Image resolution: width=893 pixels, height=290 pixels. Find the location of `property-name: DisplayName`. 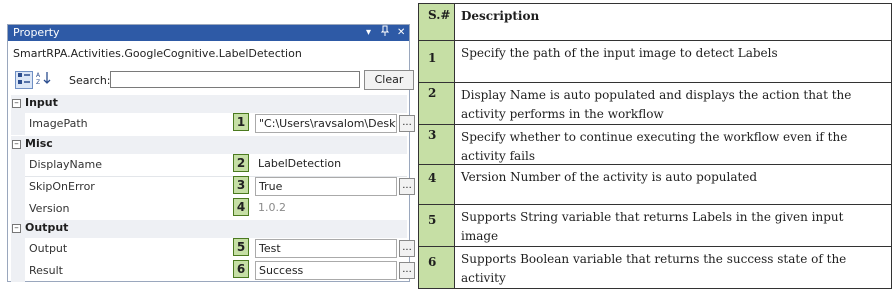

property-name: DisplayName is located at coordinates (65, 164).